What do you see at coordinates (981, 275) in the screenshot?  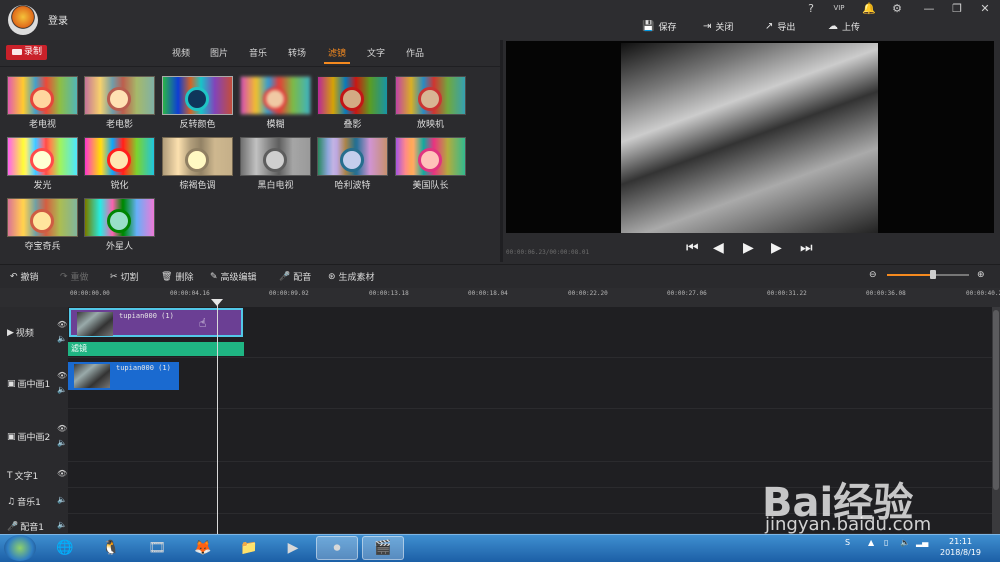 I see `zoom-in-icon: ⊕` at bounding box center [981, 275].